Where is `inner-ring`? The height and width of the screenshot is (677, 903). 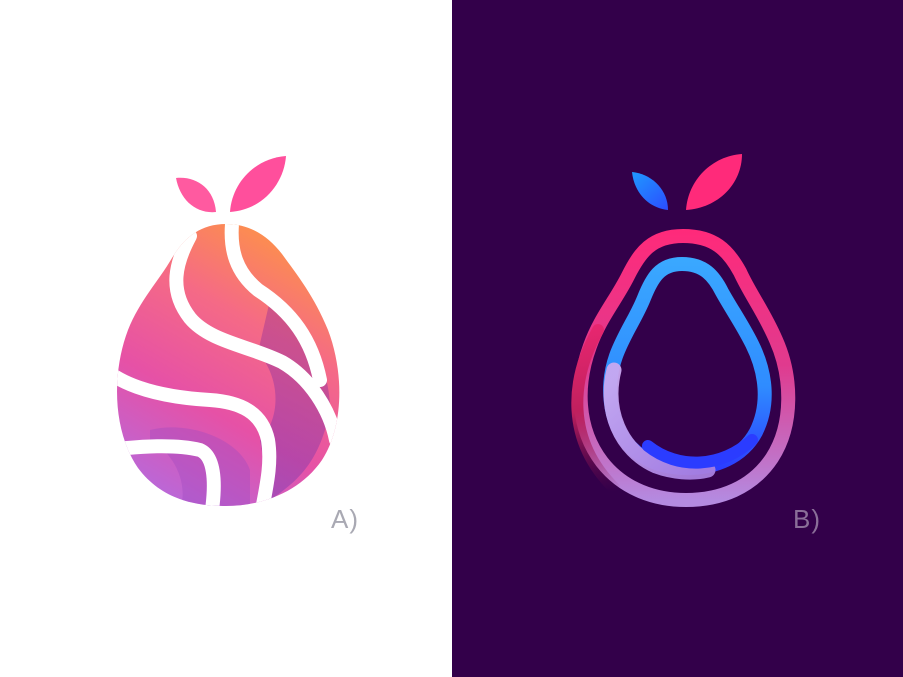 inner-ring is located at coordinates (687, 366).